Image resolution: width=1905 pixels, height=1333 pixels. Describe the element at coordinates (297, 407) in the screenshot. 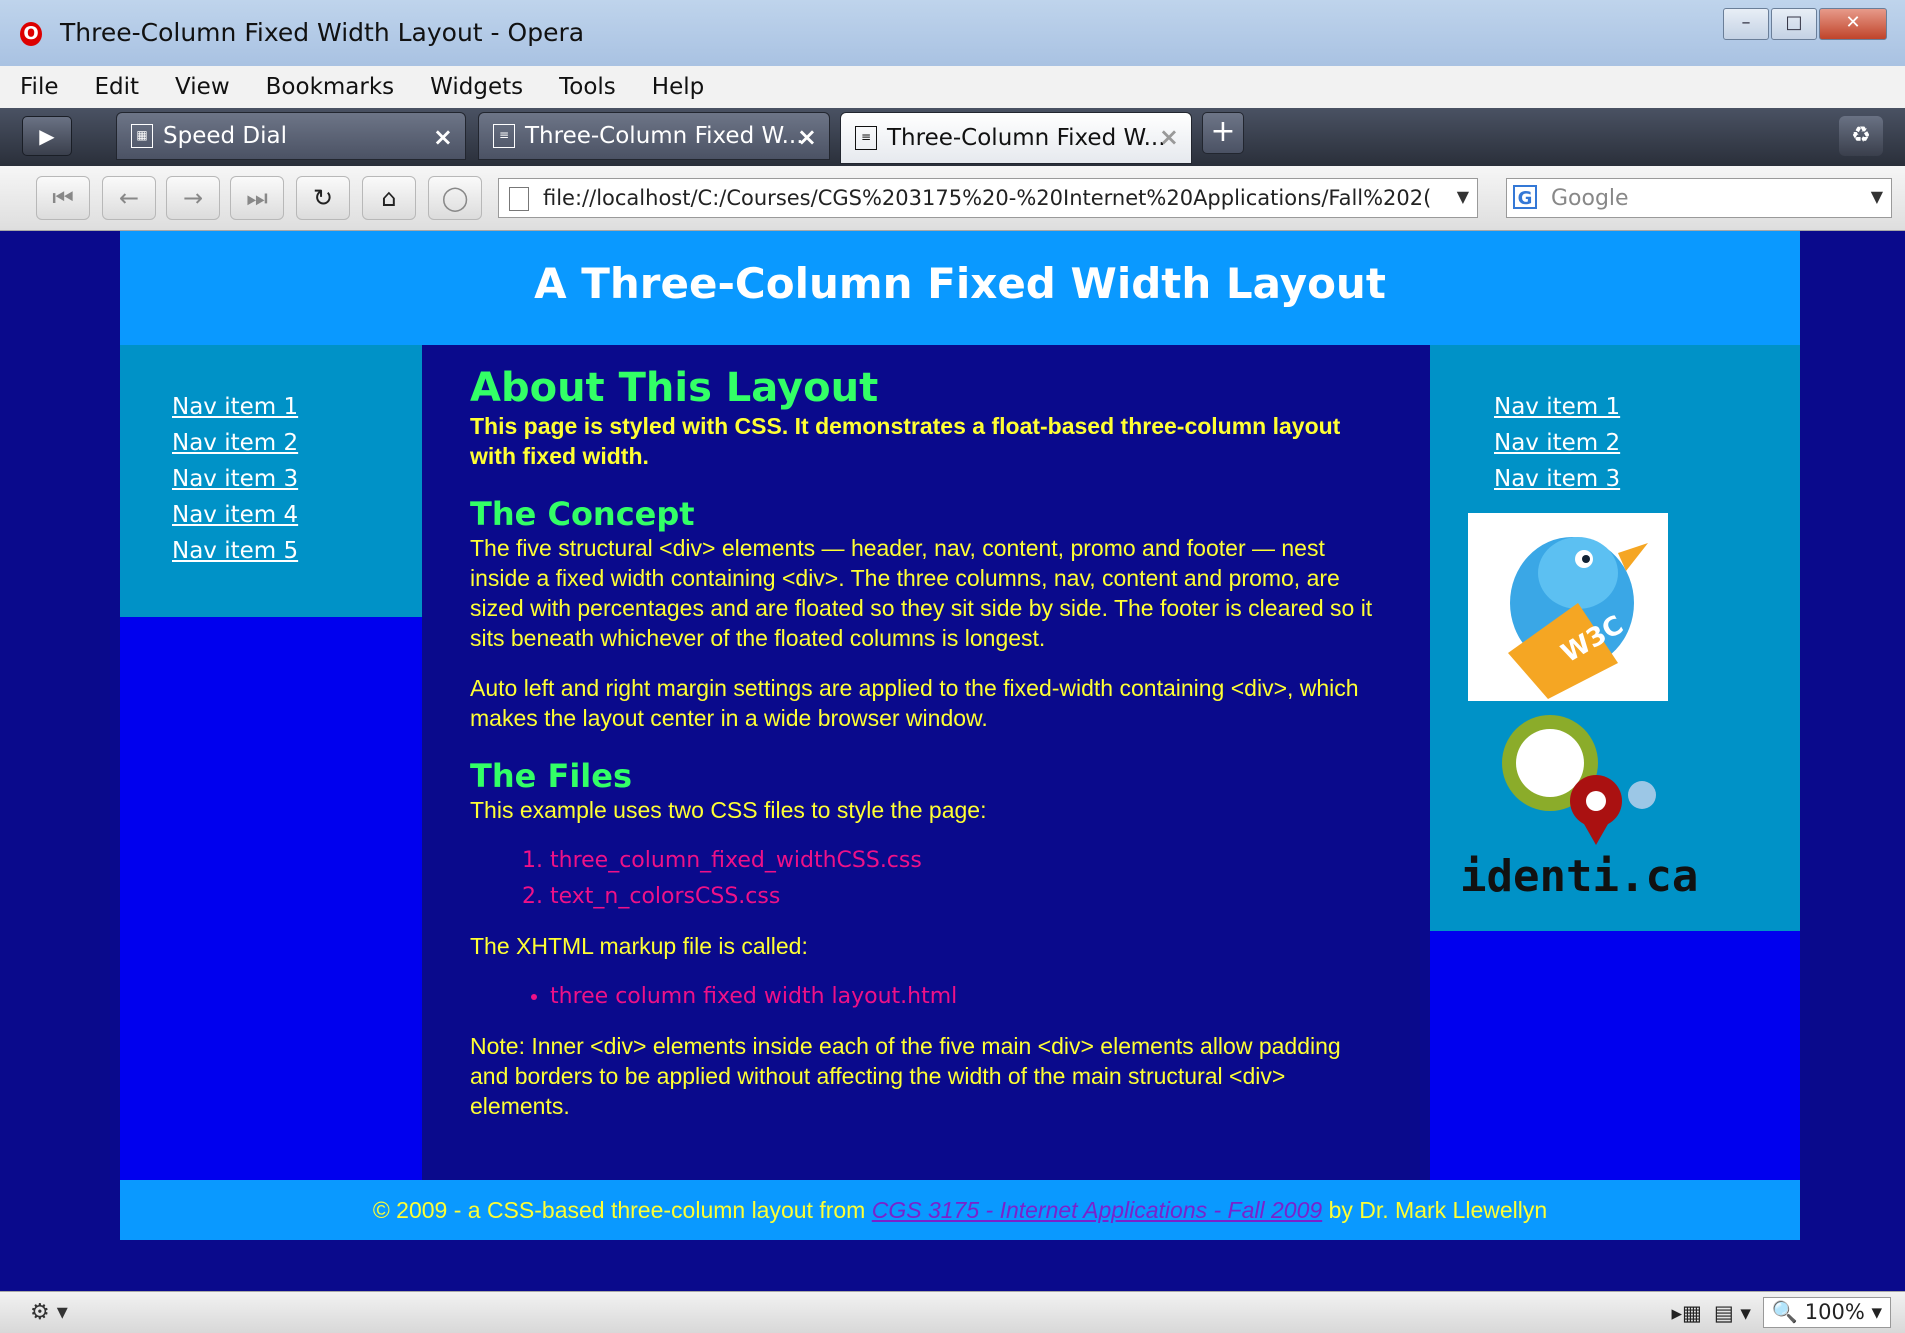

I see `nav-link-1: Nav item 1` at that location.